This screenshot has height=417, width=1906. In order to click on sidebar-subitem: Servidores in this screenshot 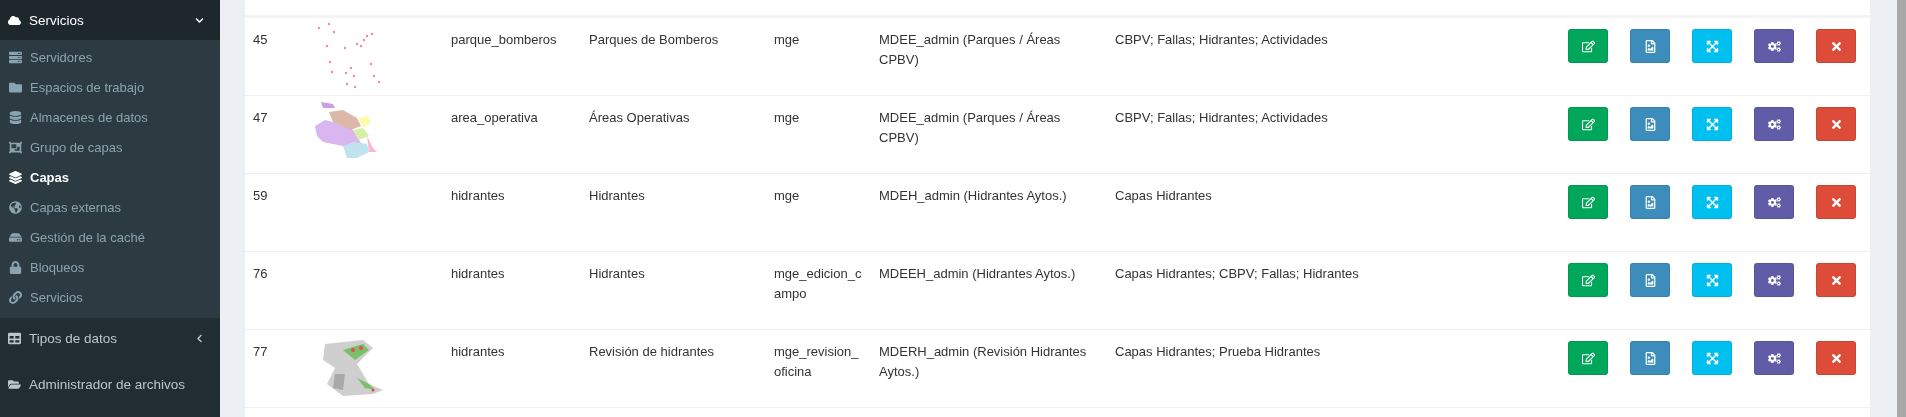, I will do `click(110, 57)`.